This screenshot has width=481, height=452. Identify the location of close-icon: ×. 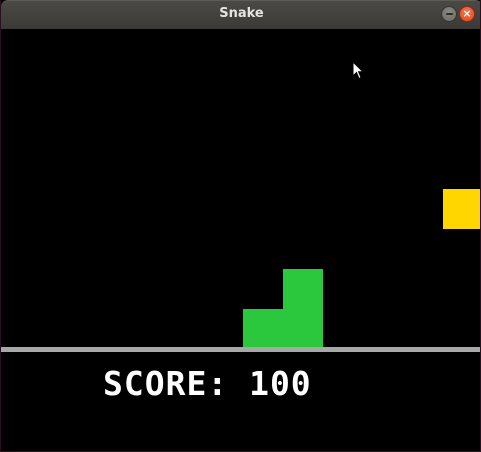
(467, 13).